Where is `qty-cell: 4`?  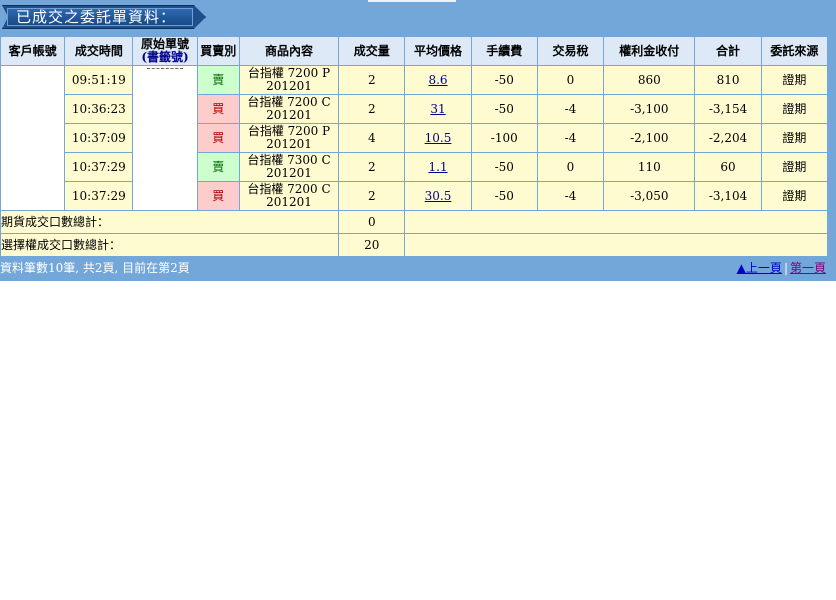 qty-cell: 4 is located at coordinates (372, 138).